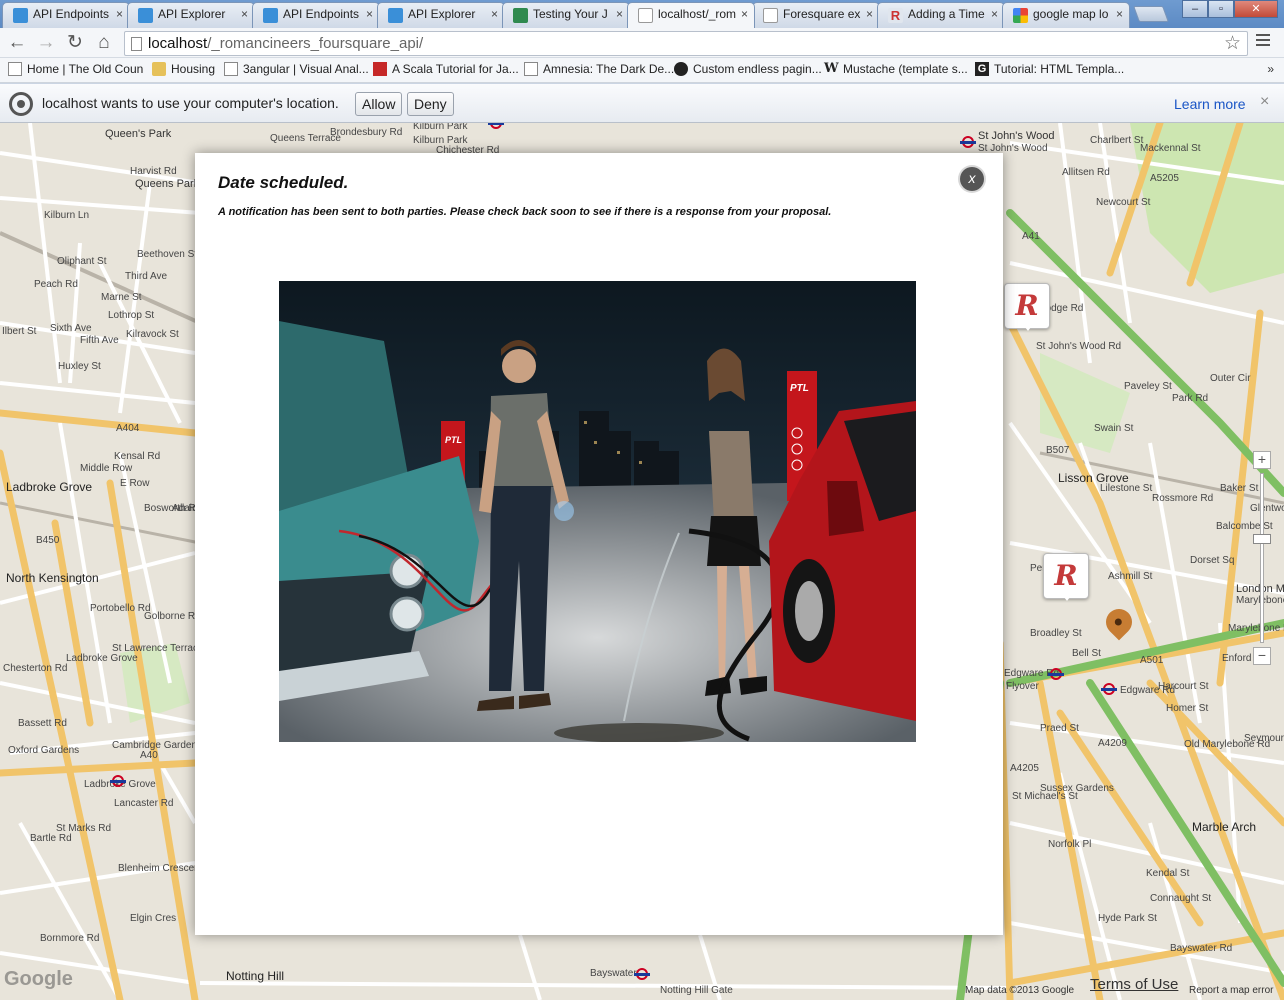 The image size is (1284, 1000). What do you see at coordinates (1262, 656) in the screenshot?
I see `zoom-out-button: −` at bounding box center [1262, 656].